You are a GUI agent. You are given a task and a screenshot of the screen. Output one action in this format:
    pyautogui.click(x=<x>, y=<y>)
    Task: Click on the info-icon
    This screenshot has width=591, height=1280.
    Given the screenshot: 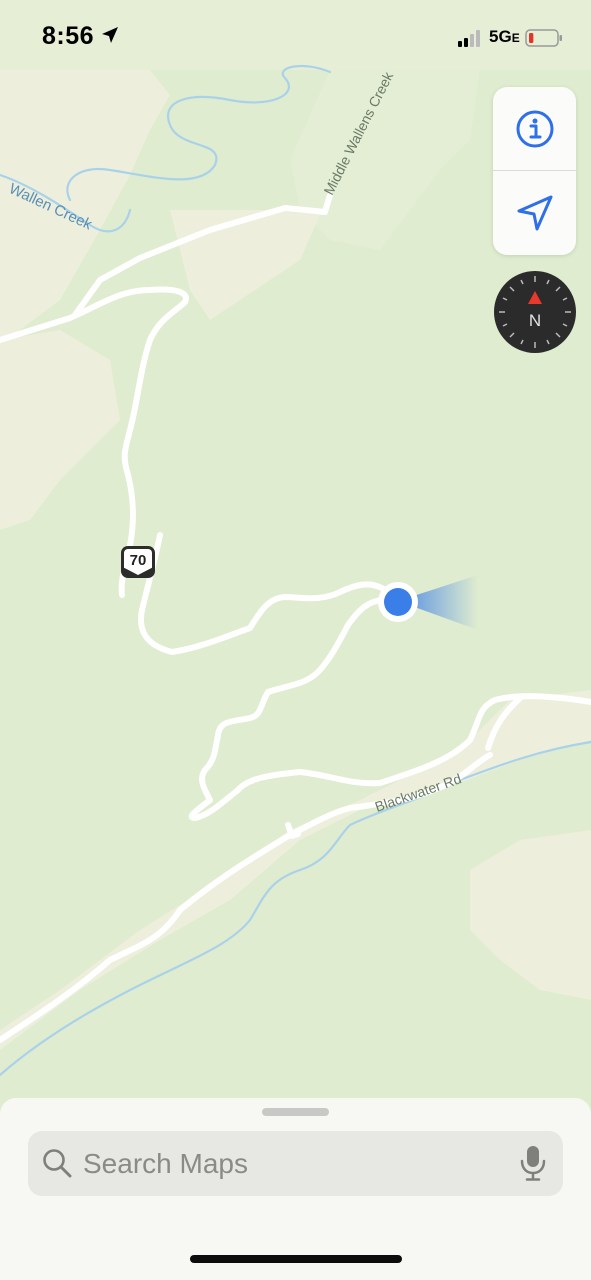 What is the action you would take?
    pyautogui.click(x=534, y=128)
    